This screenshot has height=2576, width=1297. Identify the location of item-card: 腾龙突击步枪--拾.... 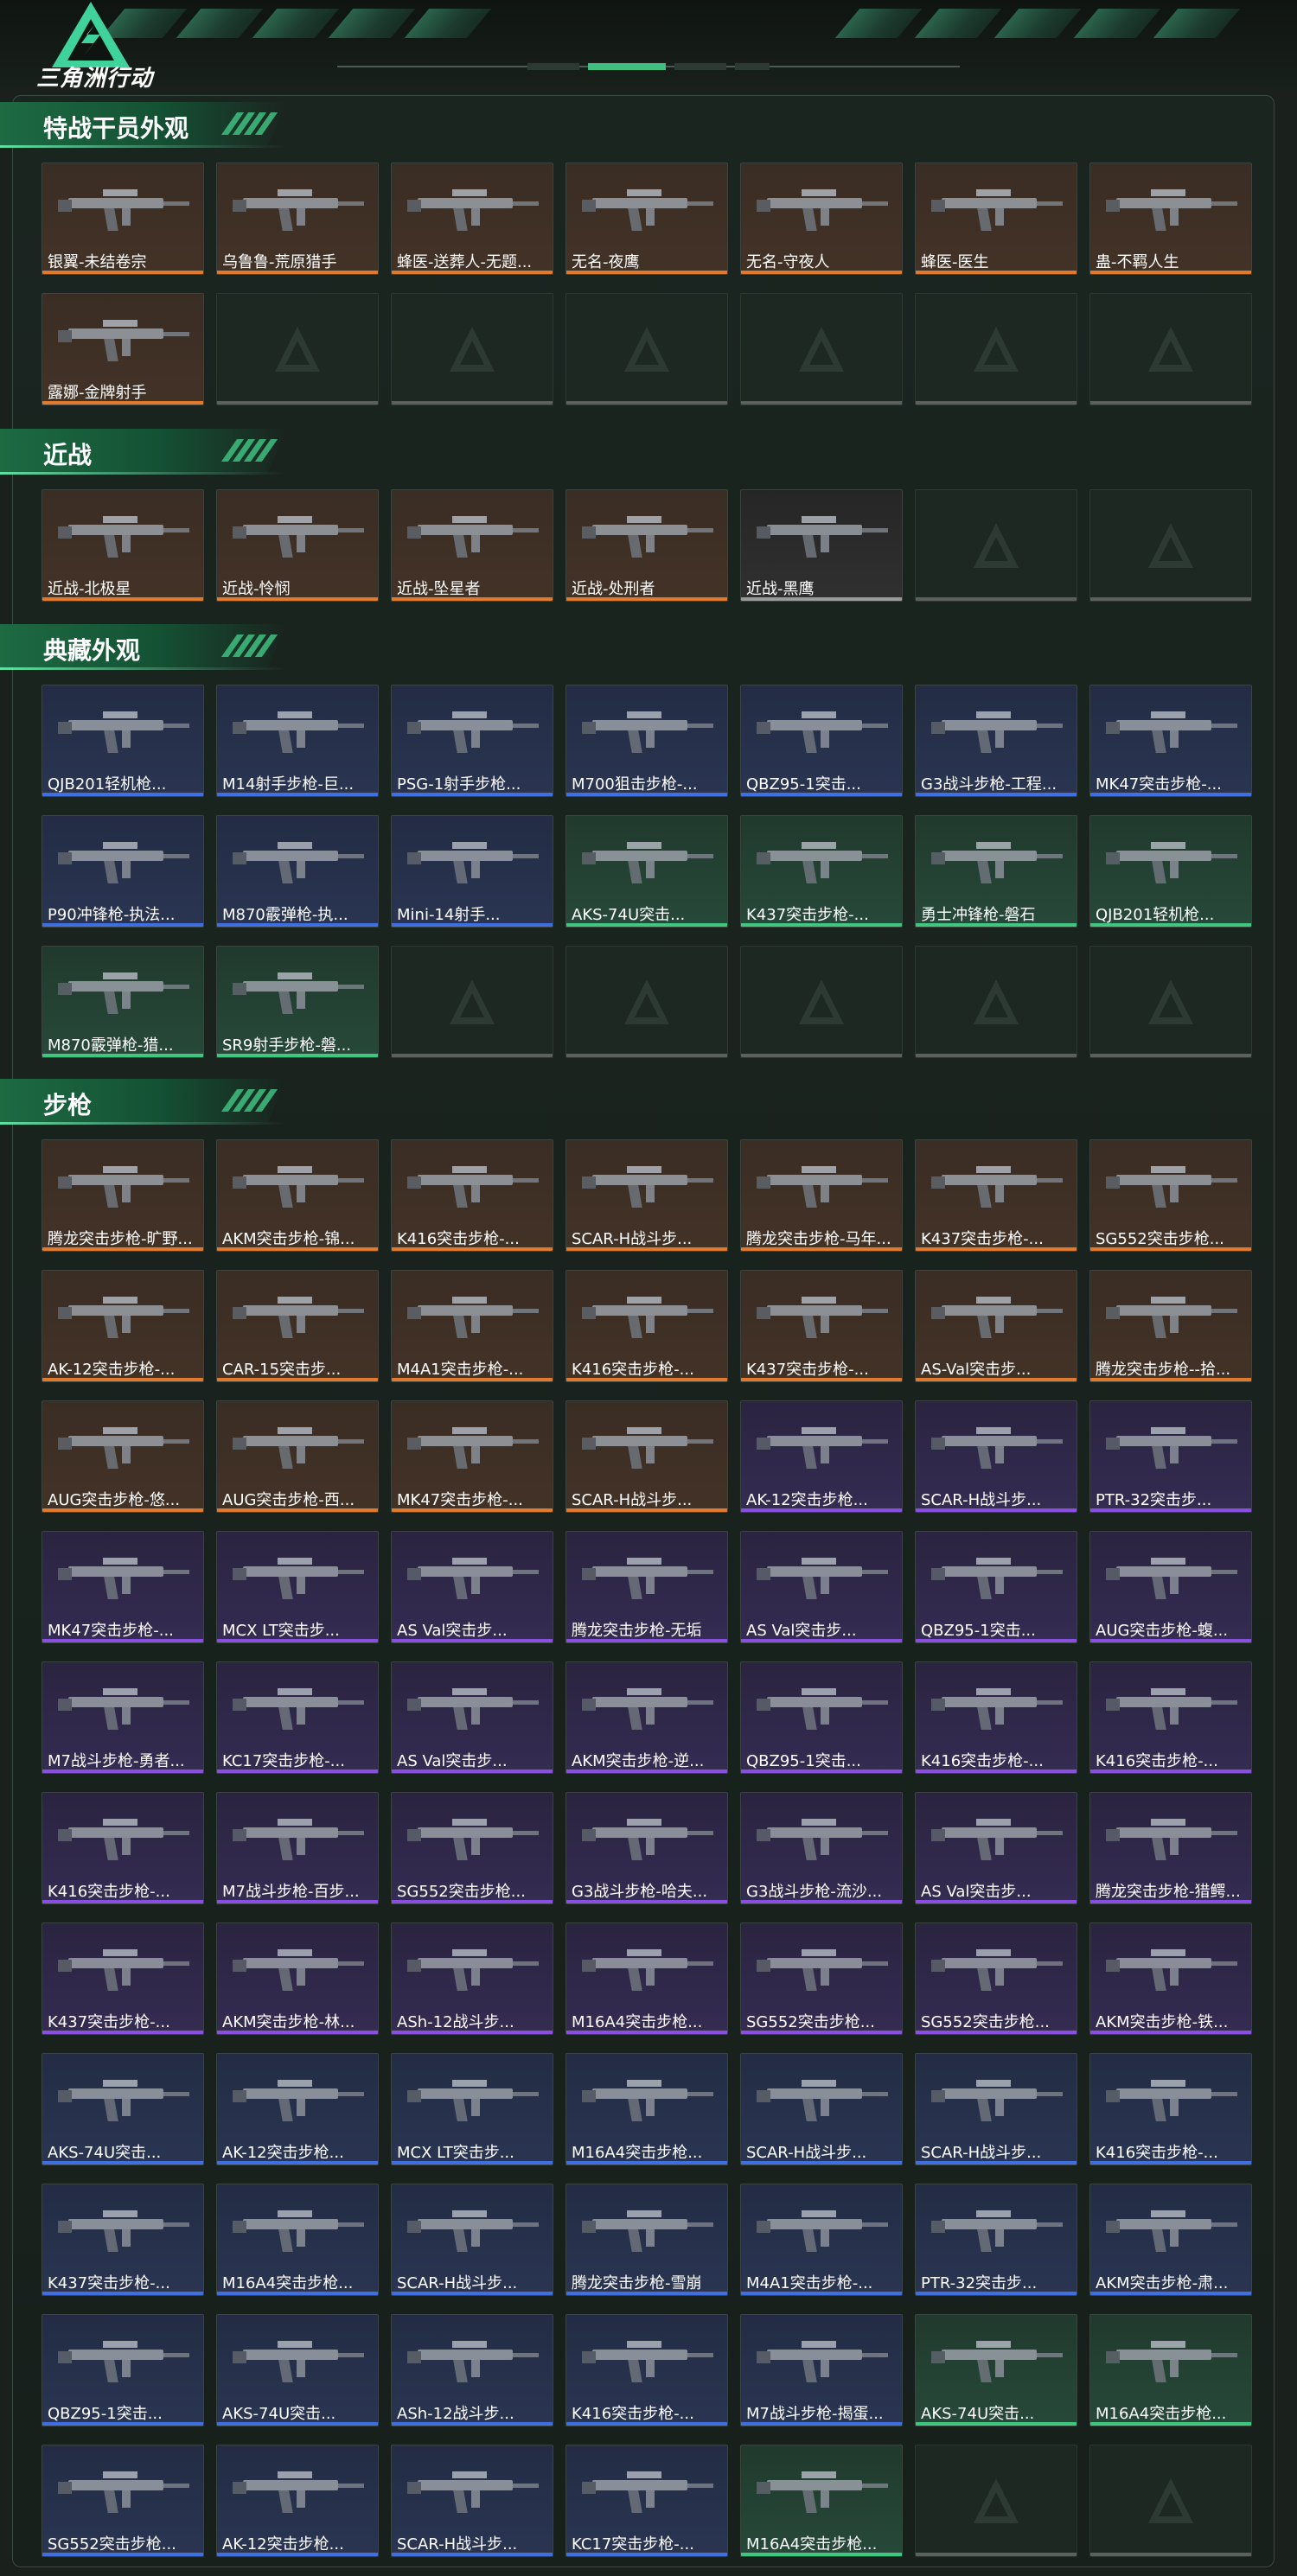
(1171, 1326).